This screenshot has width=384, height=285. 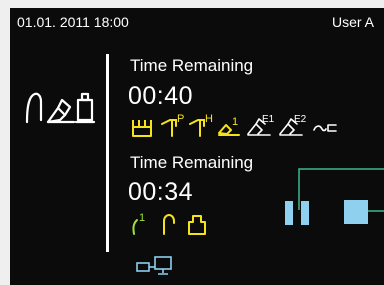 What do you see at coordinates (161, 96) in the screenshot?
I see `timer1-value: 00:40` at bounding box center [161, 96].